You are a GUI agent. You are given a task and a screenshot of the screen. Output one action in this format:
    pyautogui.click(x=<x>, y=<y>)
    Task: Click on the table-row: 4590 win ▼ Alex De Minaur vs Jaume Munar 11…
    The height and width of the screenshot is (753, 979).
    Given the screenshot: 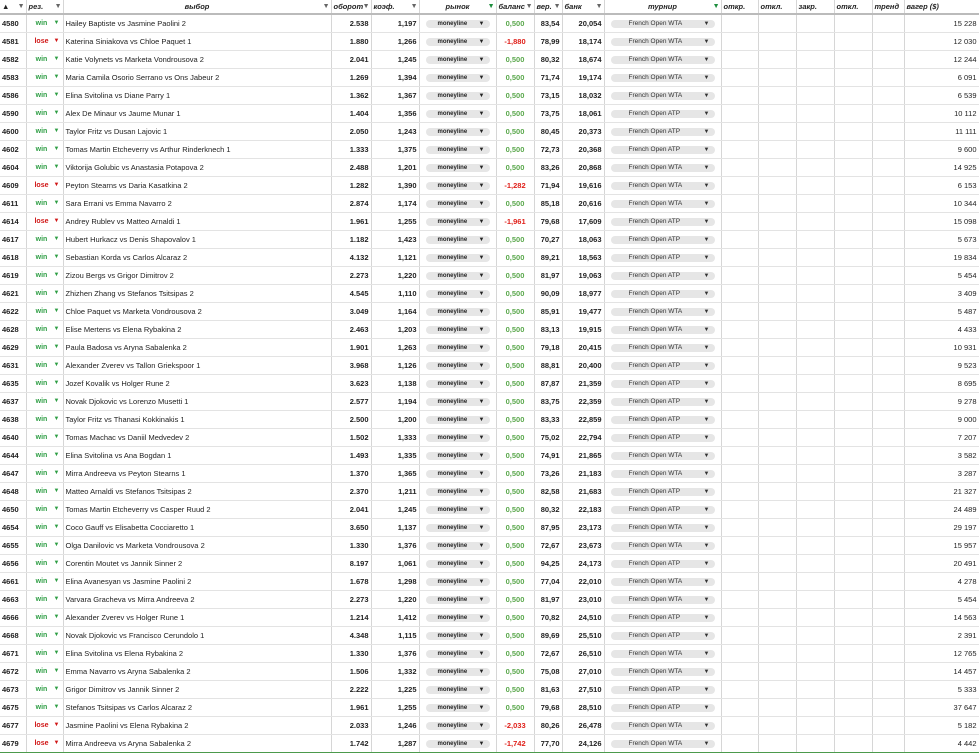 What is the action you would take?
    pyautogui.click(x=489, y=113)
    